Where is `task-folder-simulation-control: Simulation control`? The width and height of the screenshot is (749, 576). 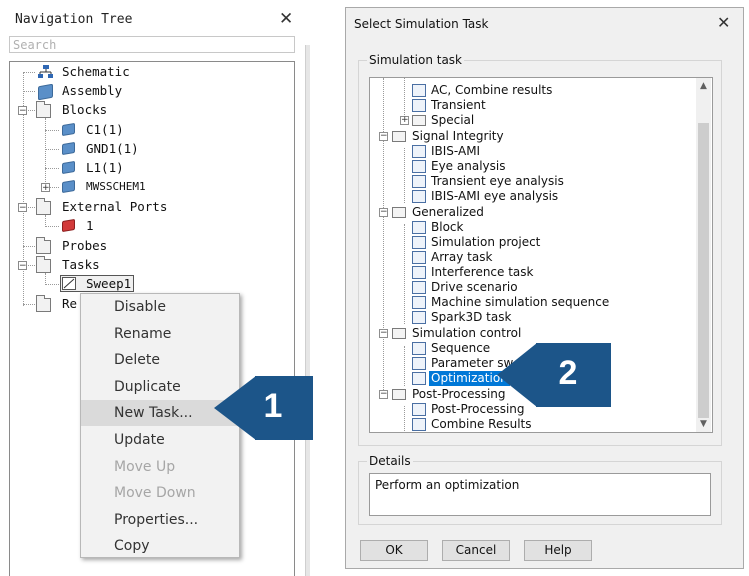
task-folder-simulation-control: Simulation control is located at coordinates (466, 333).